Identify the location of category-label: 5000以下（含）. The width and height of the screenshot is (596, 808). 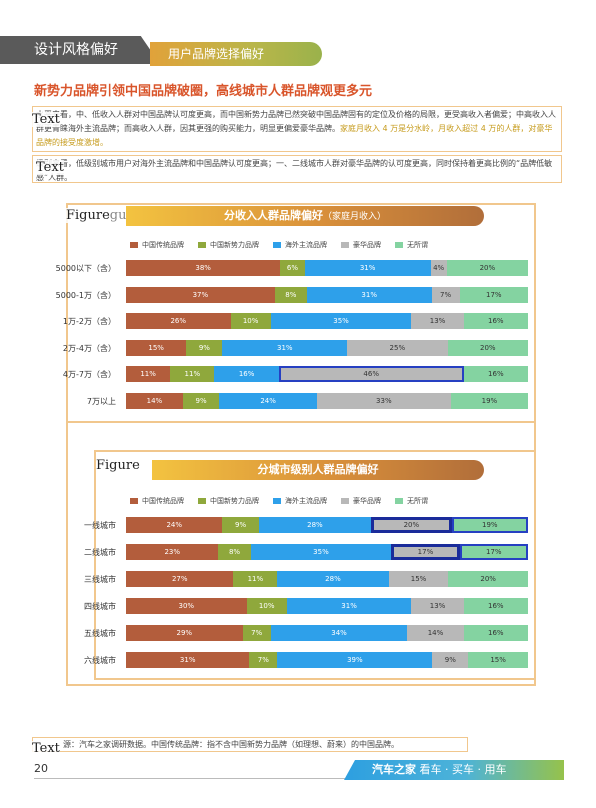
(85, 268).